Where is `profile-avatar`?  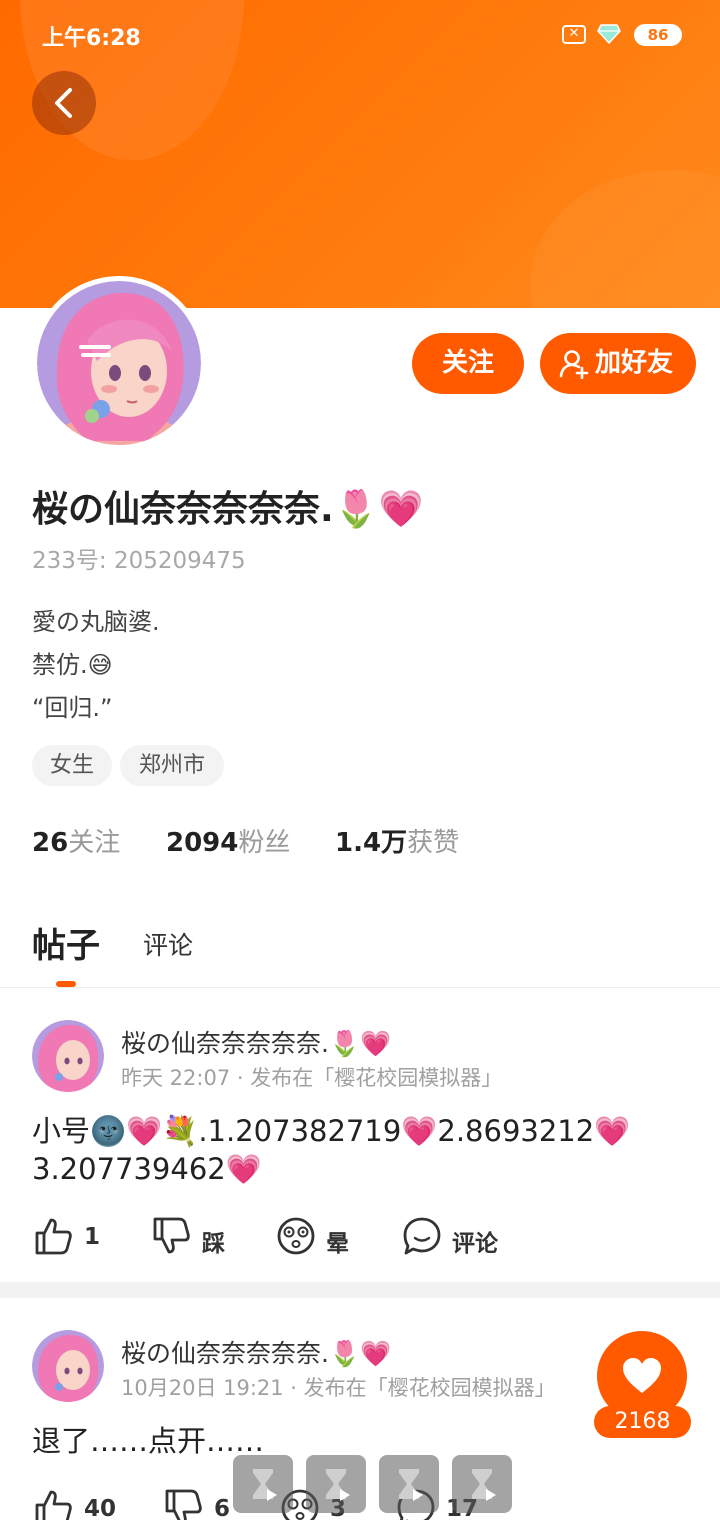 profile-avatar is located at coordinates (119, 363).